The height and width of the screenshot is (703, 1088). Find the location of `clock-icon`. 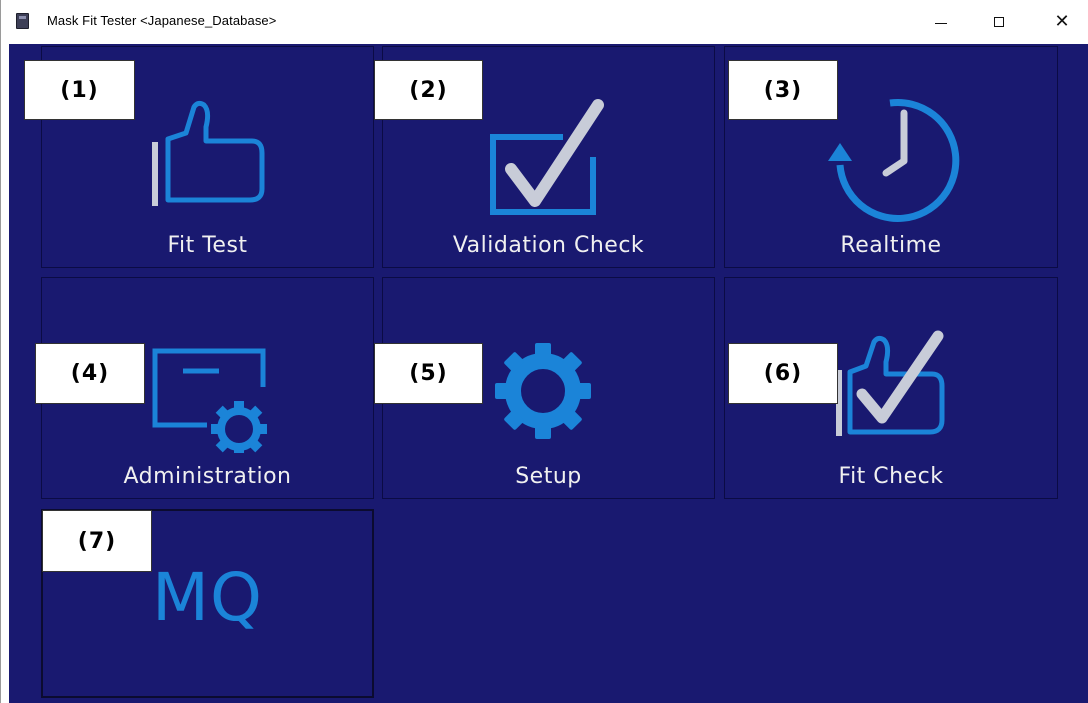

clock-icon is located at coordinates (894, 160).